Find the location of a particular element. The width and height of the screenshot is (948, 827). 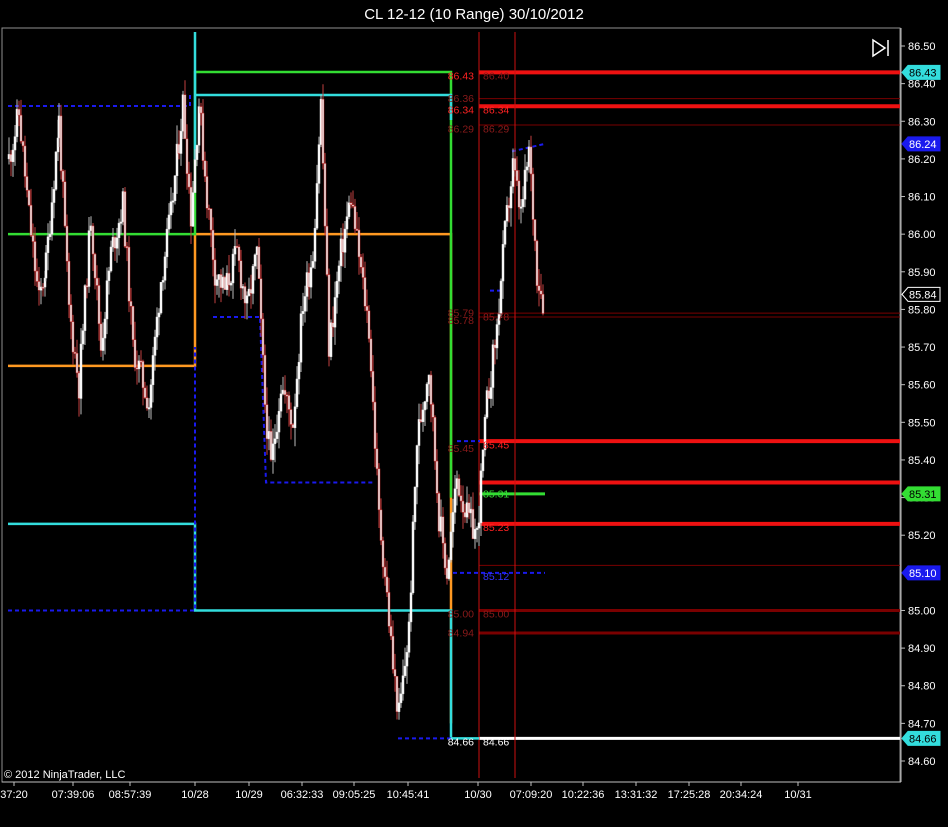

level-label-right: 85.23 is located at coordinates (496, 528).